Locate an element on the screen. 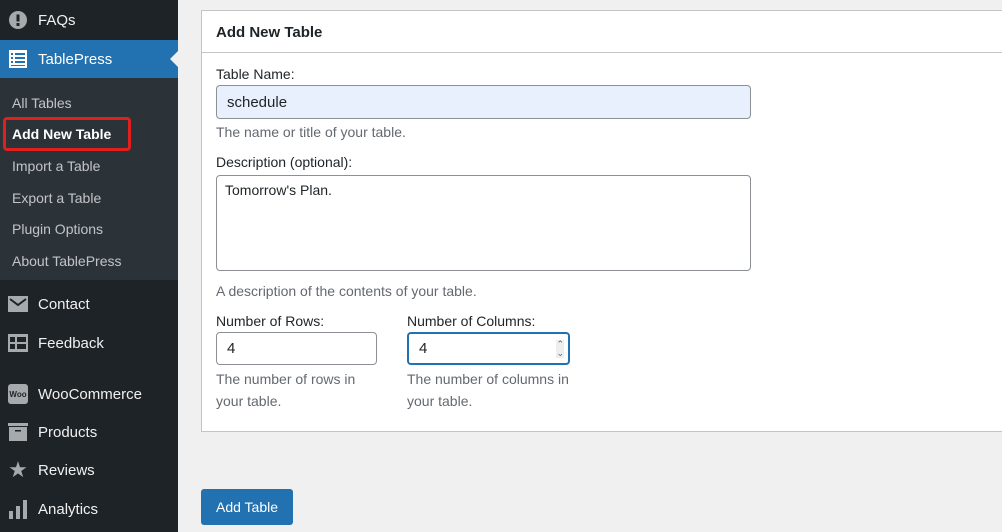 The height and width of the screenshot is (532, 1002). menu-woocommerce: Woo WooCommerce is located at coordinates (89, 394).